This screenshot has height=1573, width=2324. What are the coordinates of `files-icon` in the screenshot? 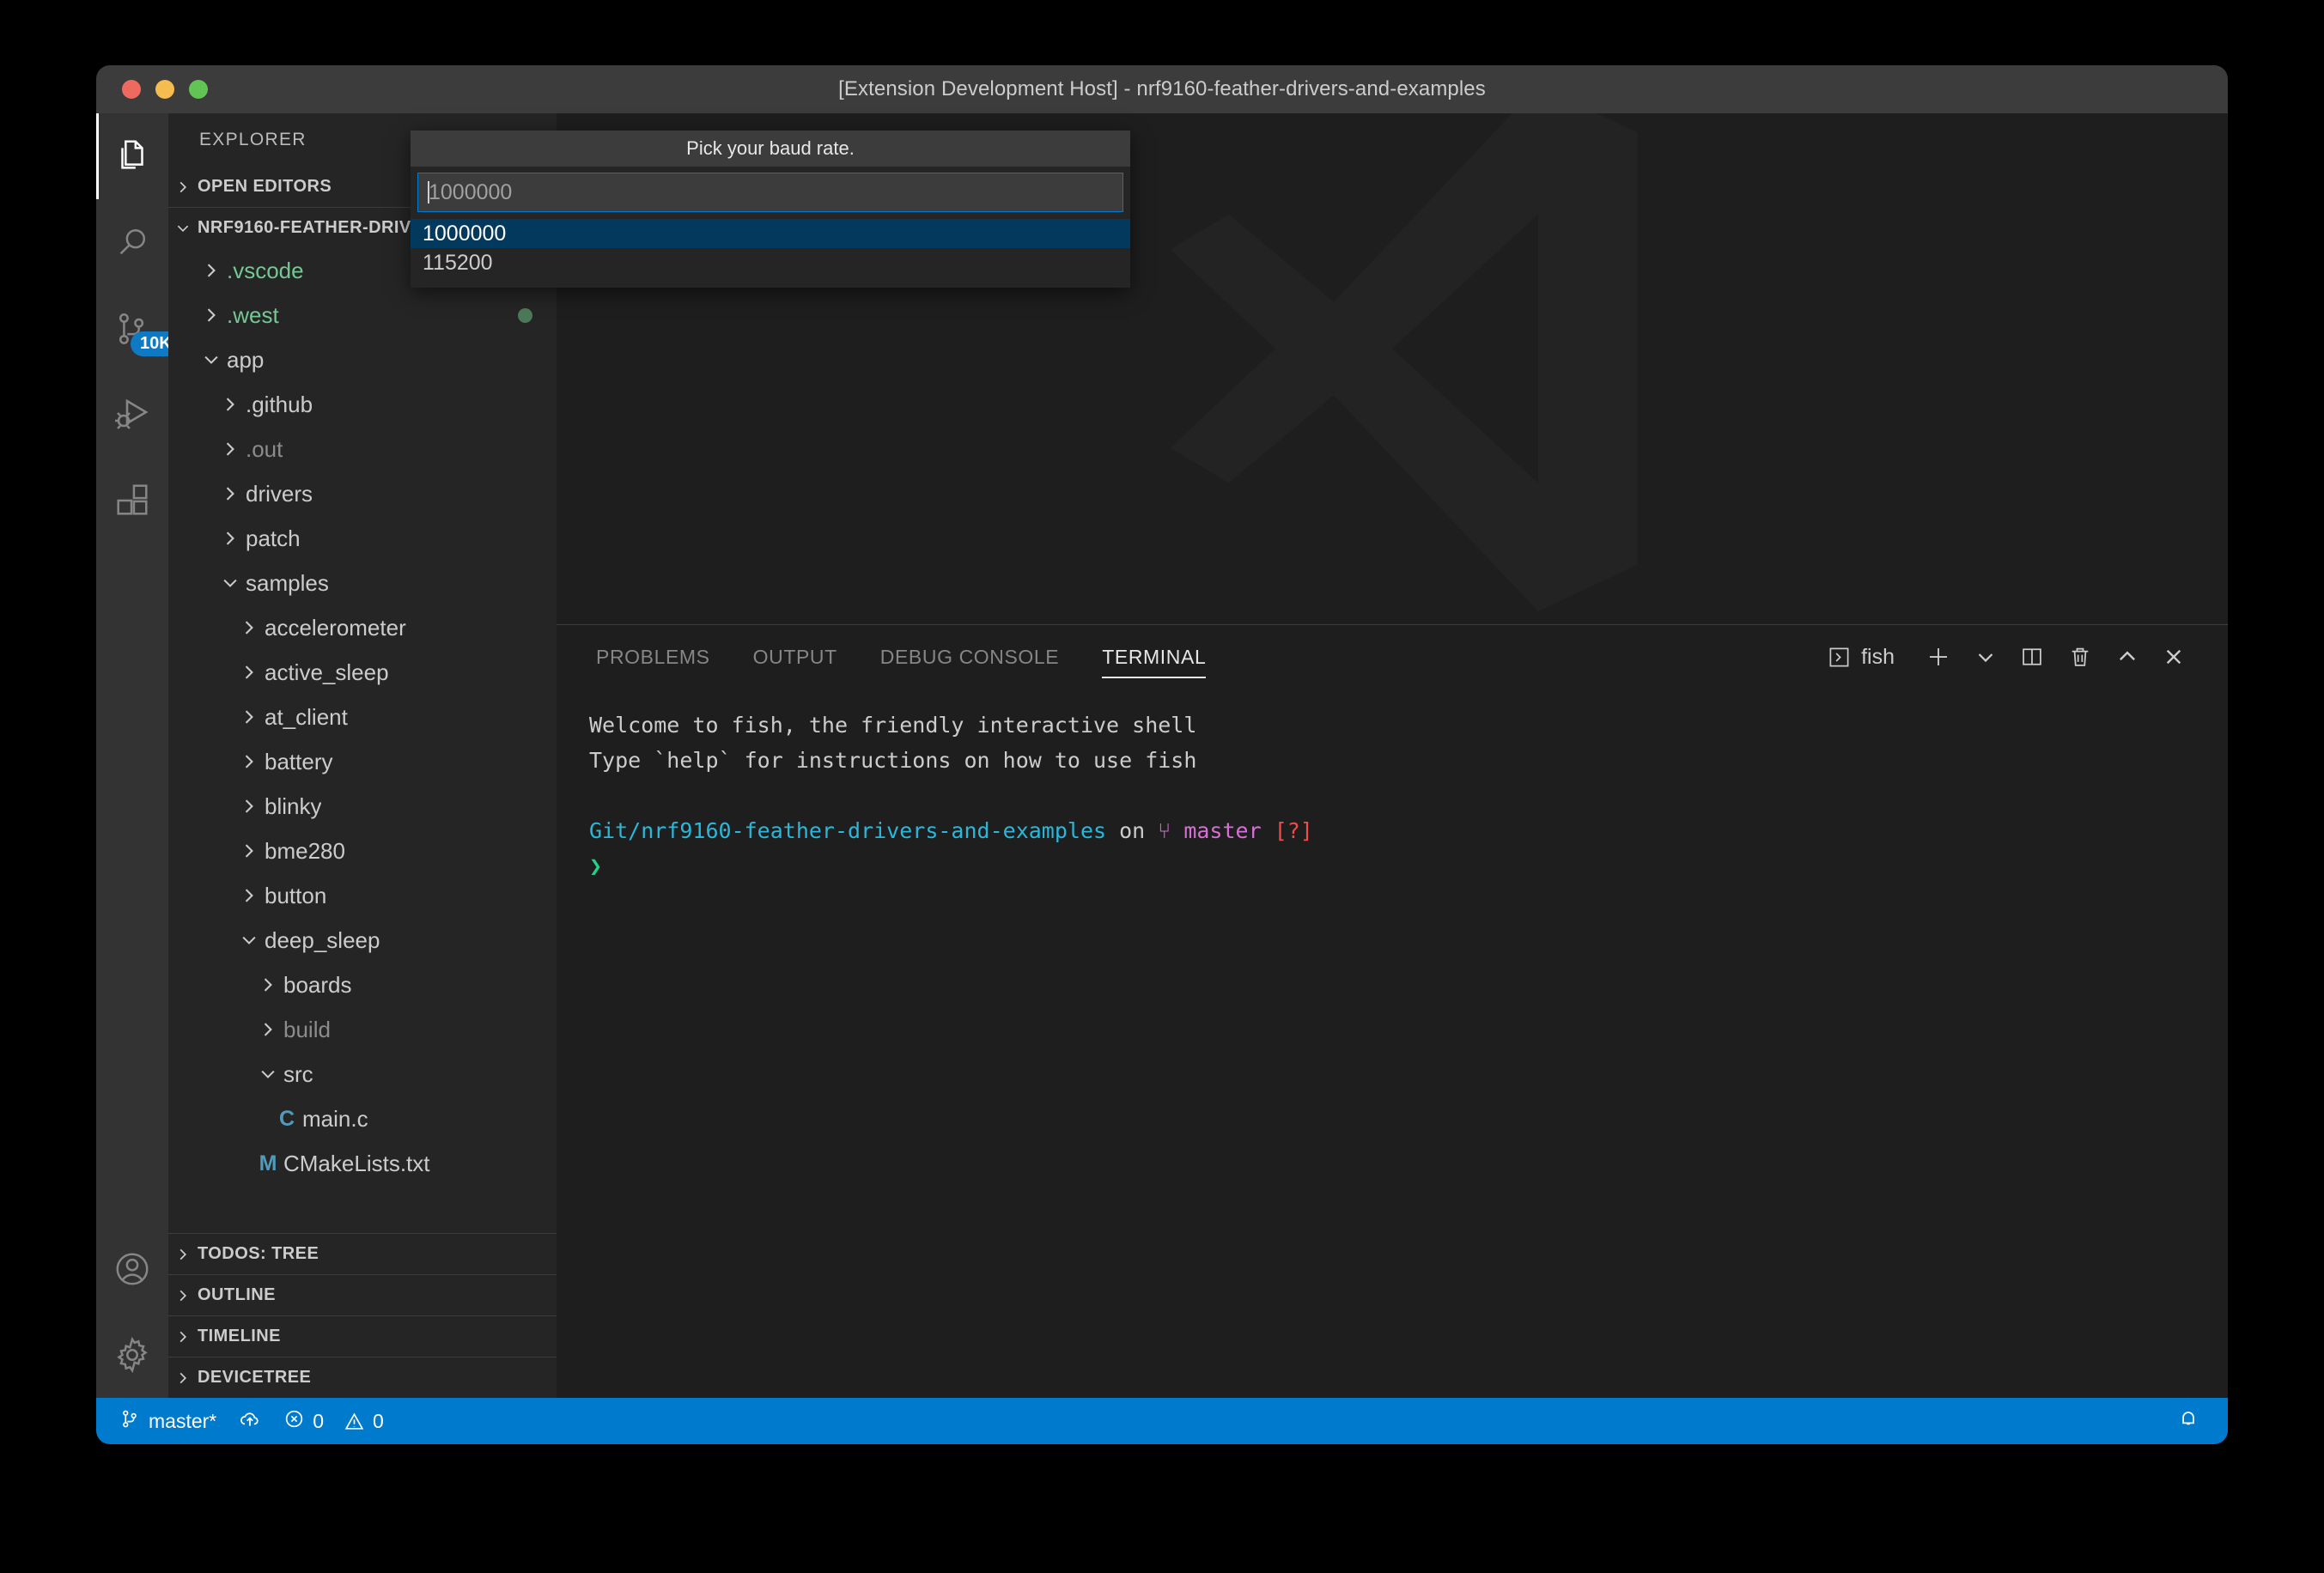 It's located at (133, 157).